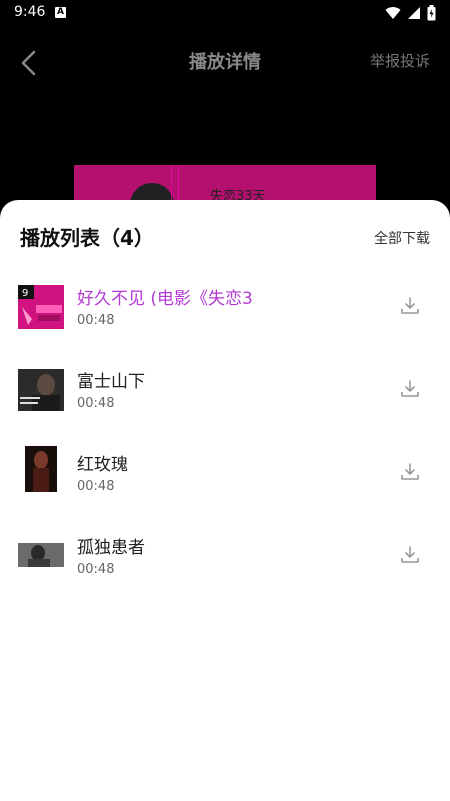 Image resolution: width=450 pixels, height=801 pixels. I want to click on album-art-icon: 9, so click(41, 307).